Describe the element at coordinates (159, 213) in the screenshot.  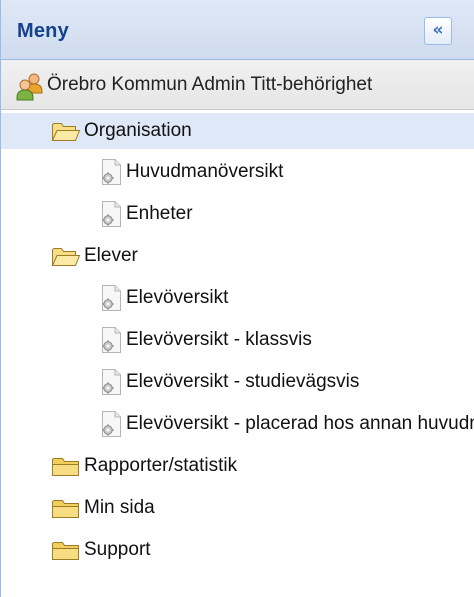
I see `tree-item-label: Enheter` at that location.